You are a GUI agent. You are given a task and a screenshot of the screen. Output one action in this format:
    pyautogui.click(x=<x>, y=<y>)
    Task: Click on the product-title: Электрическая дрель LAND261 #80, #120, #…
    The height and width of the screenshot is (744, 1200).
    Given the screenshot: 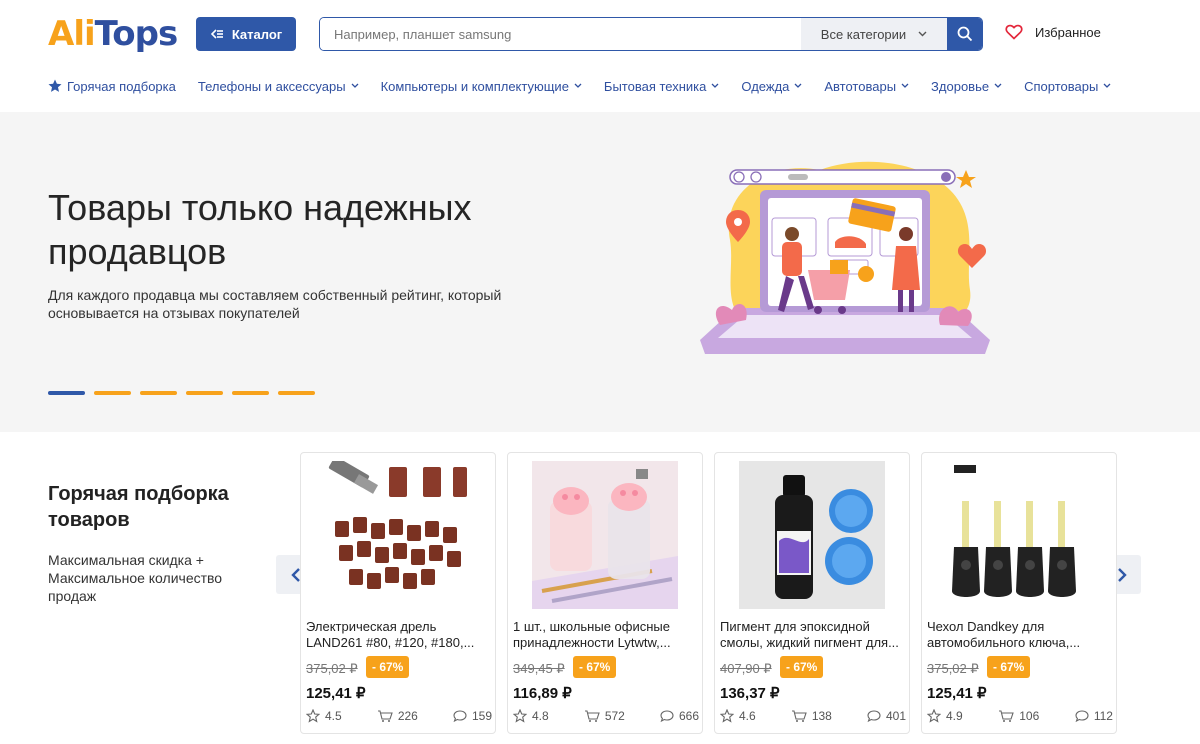 What is the action you would take?
    pyautogui.click(x=399, y=635)
    